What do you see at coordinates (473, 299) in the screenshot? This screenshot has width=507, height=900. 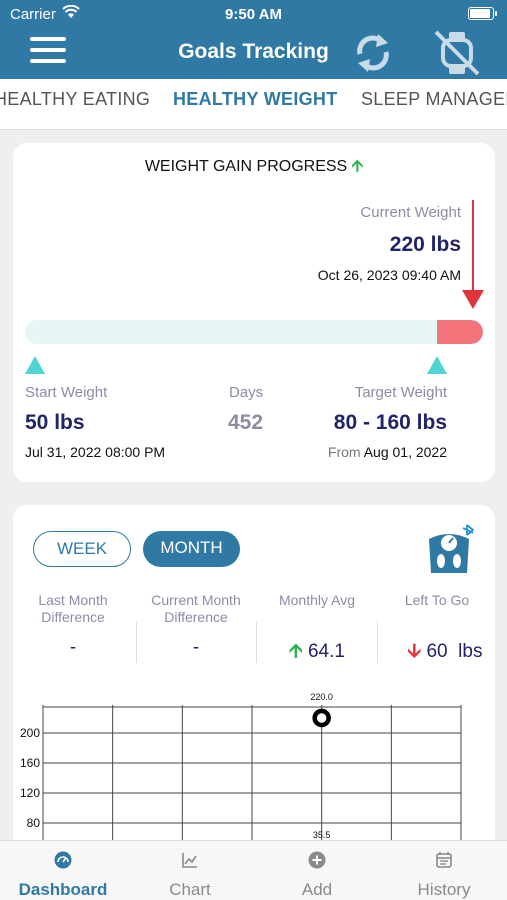 I see `arrow-down-icon` at bounding box center [473, 299].